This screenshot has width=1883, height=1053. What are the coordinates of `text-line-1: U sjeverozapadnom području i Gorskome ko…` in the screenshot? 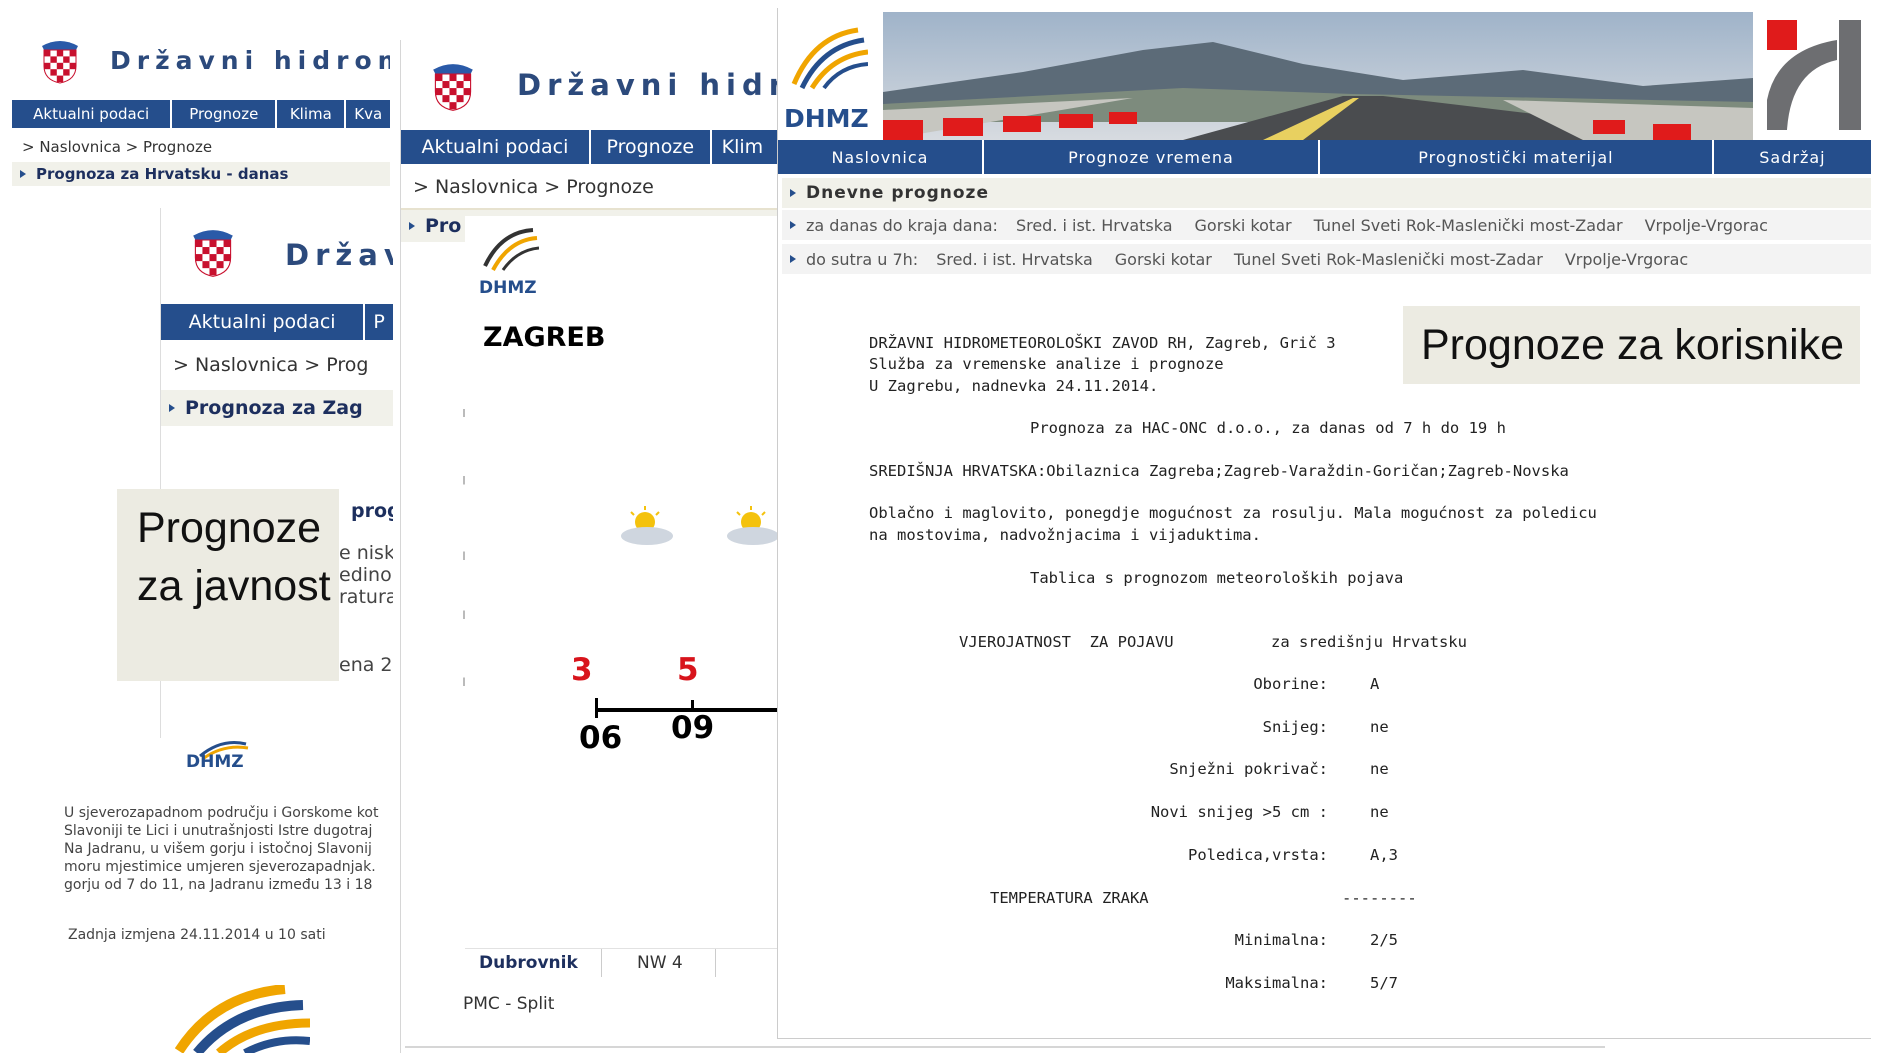 It's located at (221, 813).